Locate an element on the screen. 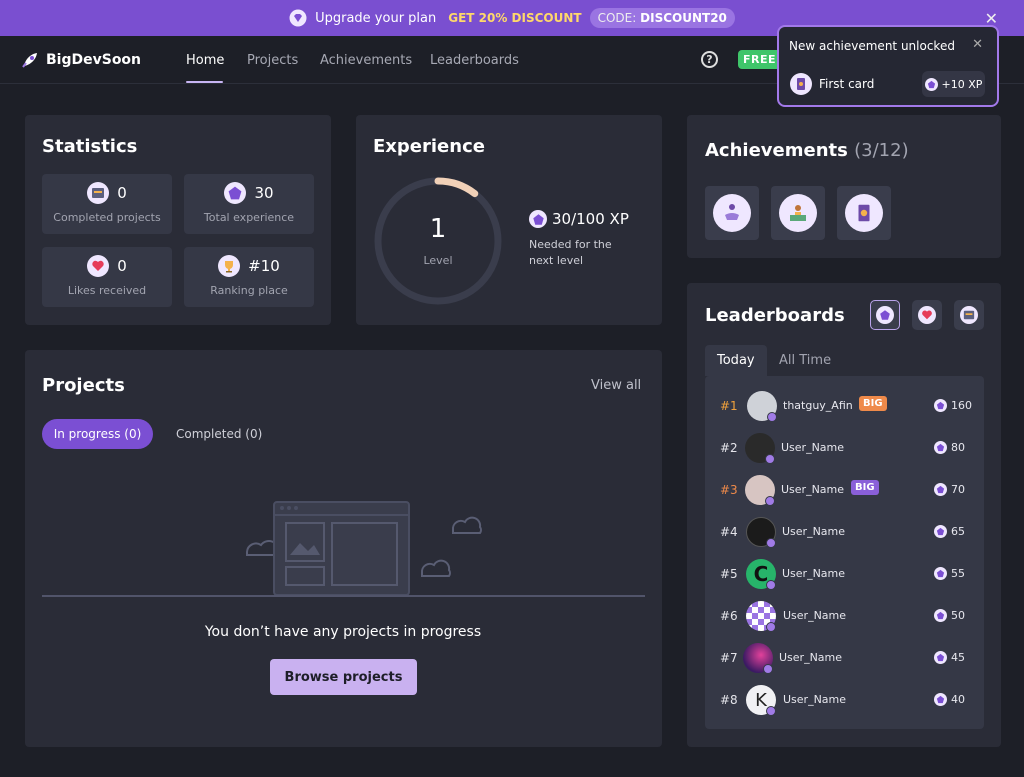  points: 160 is located at coordinates (953, 405).